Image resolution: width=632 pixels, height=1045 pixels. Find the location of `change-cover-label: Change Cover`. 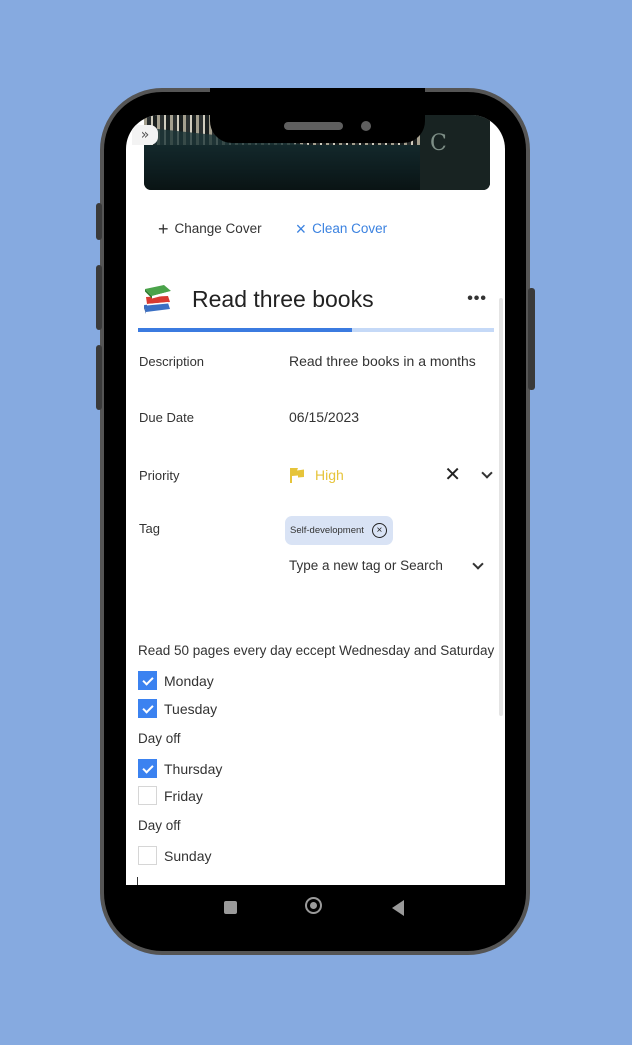

change-cover-label: Change Cover is located at coordinates (218, 228).